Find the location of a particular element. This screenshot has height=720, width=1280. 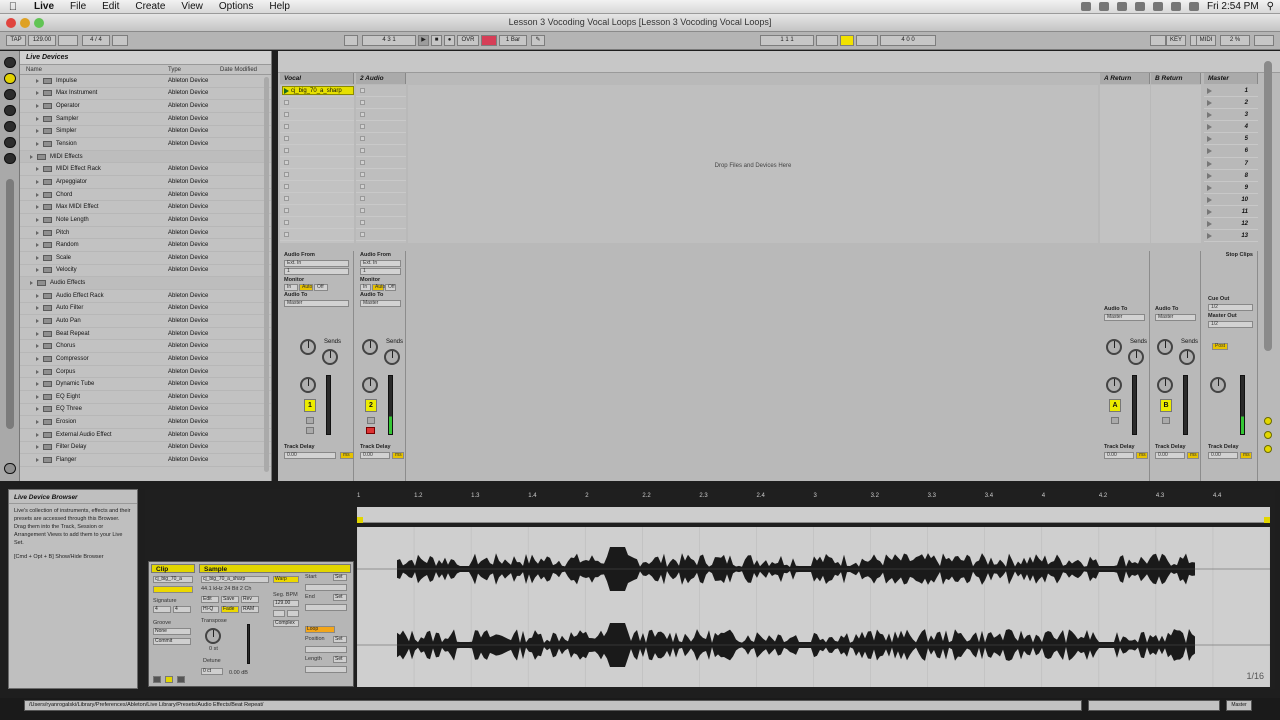

browser-row: EQ Eight Ableton Device is located at coordinates (145, 397).